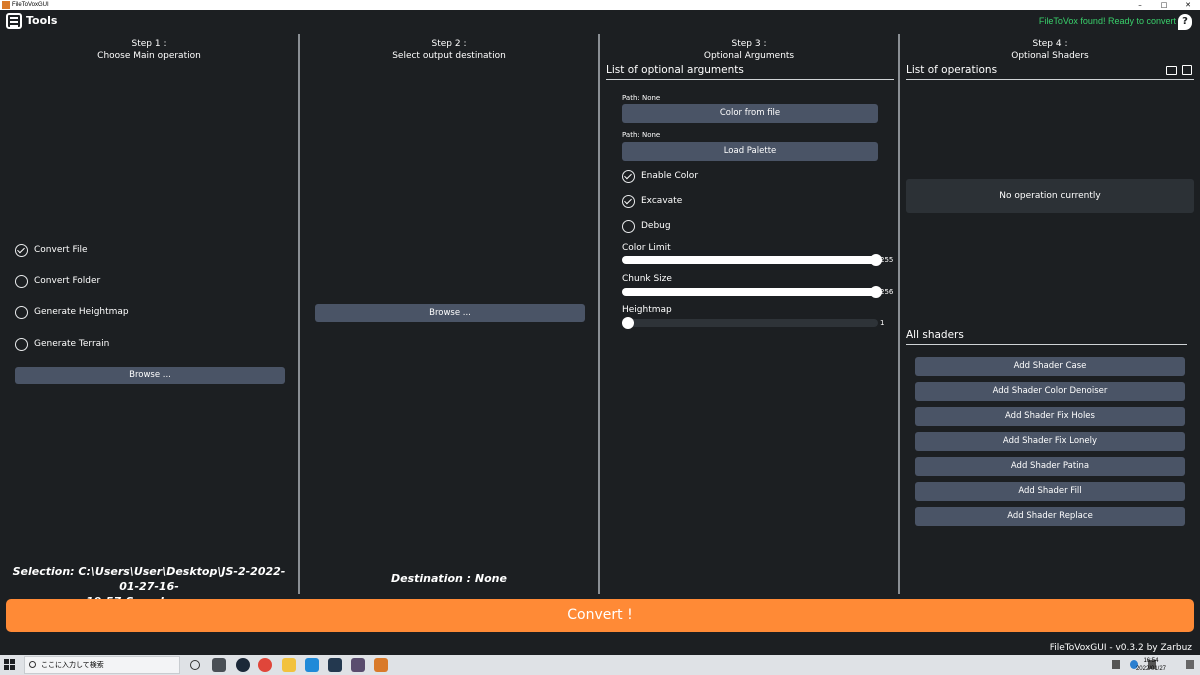 The height and width of the screenshot is (675, 1200). What do you see at coordinates (1050, 491) in the screenshot?
I see `add-shader-fill-button: Add Shader Fill` at bounding box center [1050, 491].